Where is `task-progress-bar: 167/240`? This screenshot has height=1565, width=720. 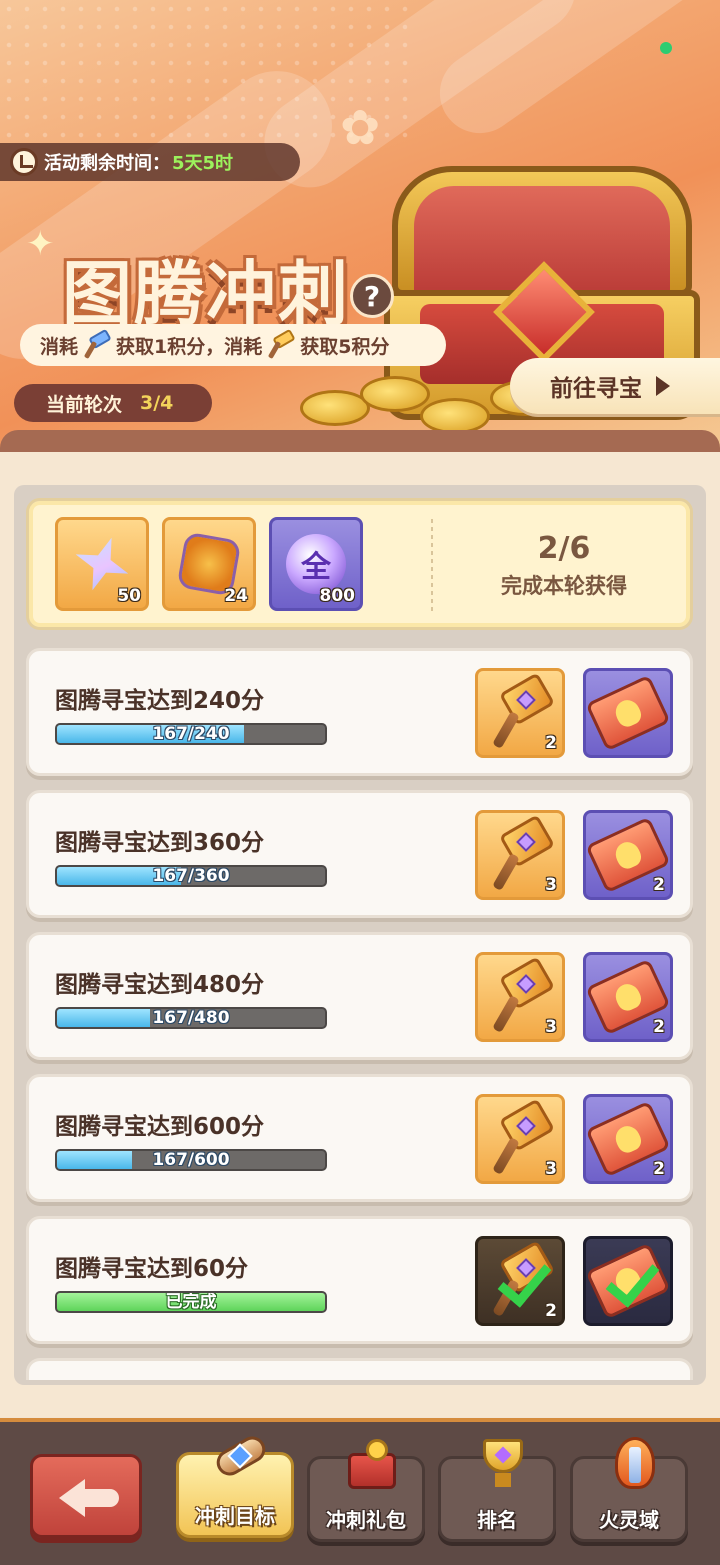 task-progress-bar: 167/240 is located at coordinates (191, 734).